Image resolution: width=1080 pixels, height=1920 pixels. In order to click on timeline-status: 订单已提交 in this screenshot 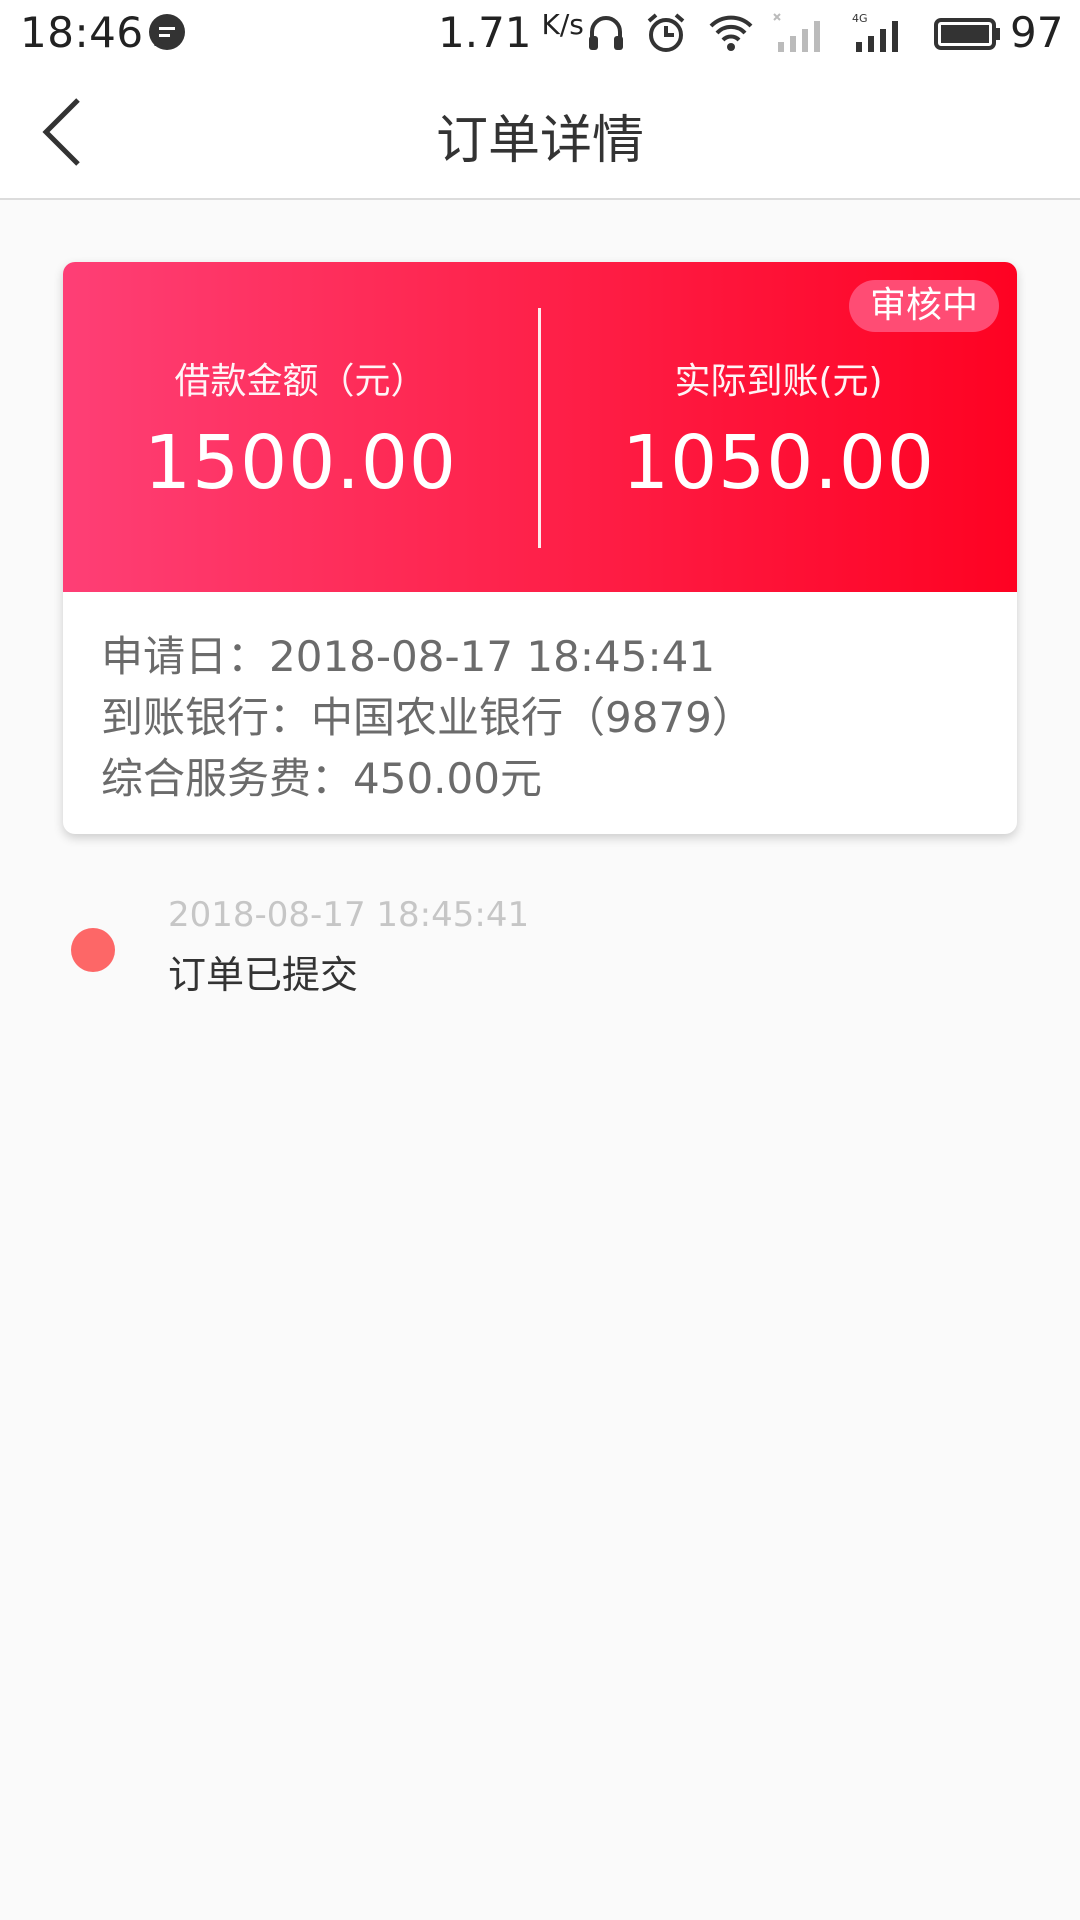, I will do `click(263, 975)`.